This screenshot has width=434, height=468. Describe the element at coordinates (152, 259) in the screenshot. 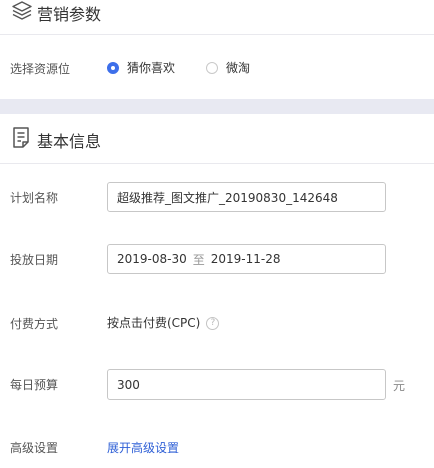

I see `date-start: 2019-08-30` at that location.